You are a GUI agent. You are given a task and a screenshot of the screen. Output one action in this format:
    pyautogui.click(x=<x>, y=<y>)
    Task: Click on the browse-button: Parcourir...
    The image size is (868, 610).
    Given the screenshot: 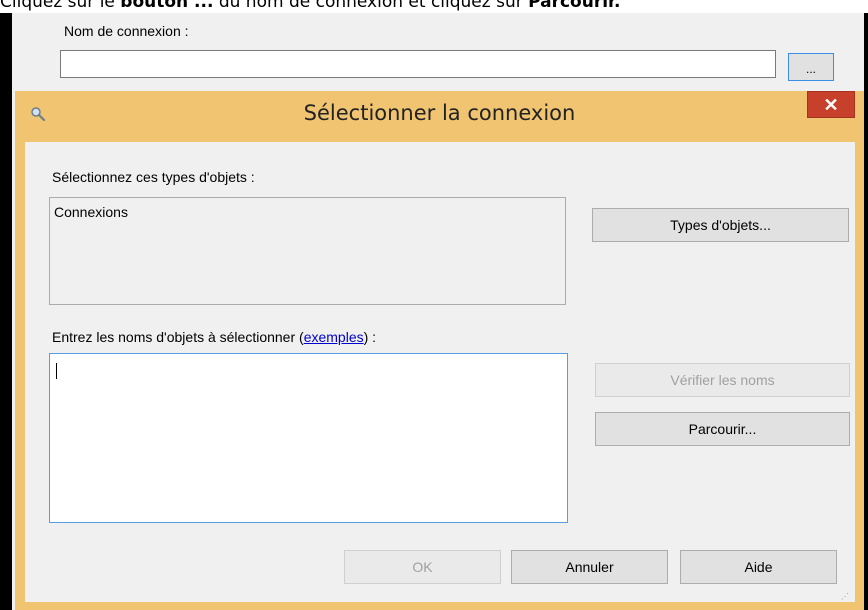 What is the action you would take?
    pyautogui.click(x=722, y=429)
    